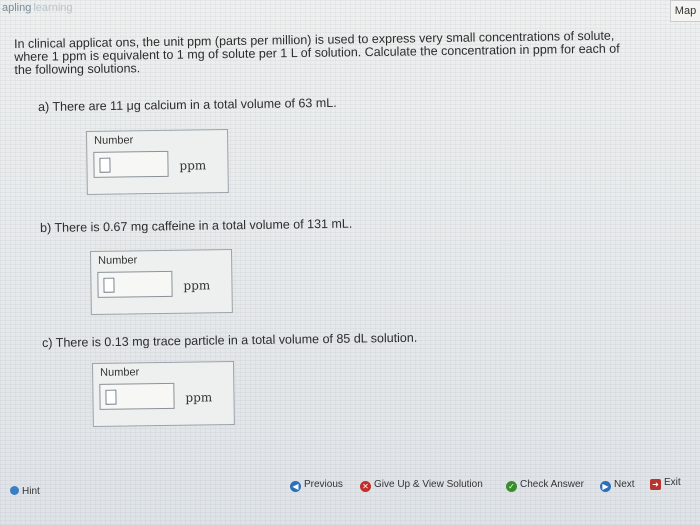 Image resolution: width=700 pixels, height=525 pixels. I want to click on part-a-input-caret, so click(105, 165).